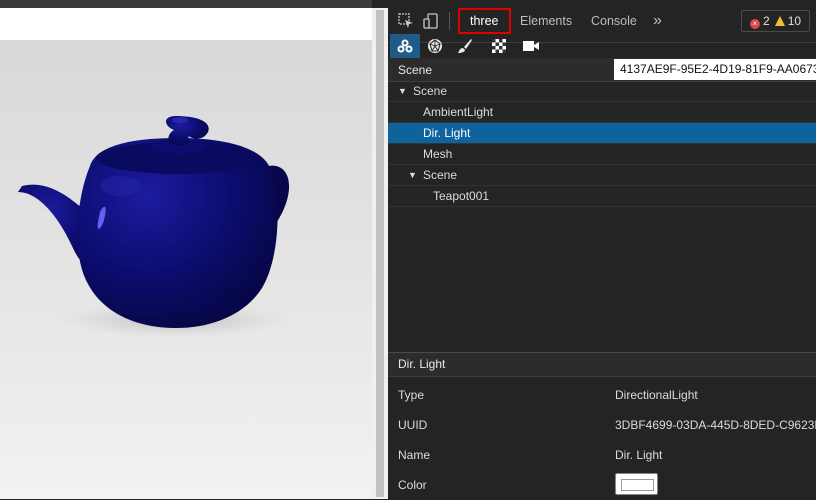  Describe the element at coordinates (657, 21) in the screenshot. I see `more-tabs-button: »` at that location.